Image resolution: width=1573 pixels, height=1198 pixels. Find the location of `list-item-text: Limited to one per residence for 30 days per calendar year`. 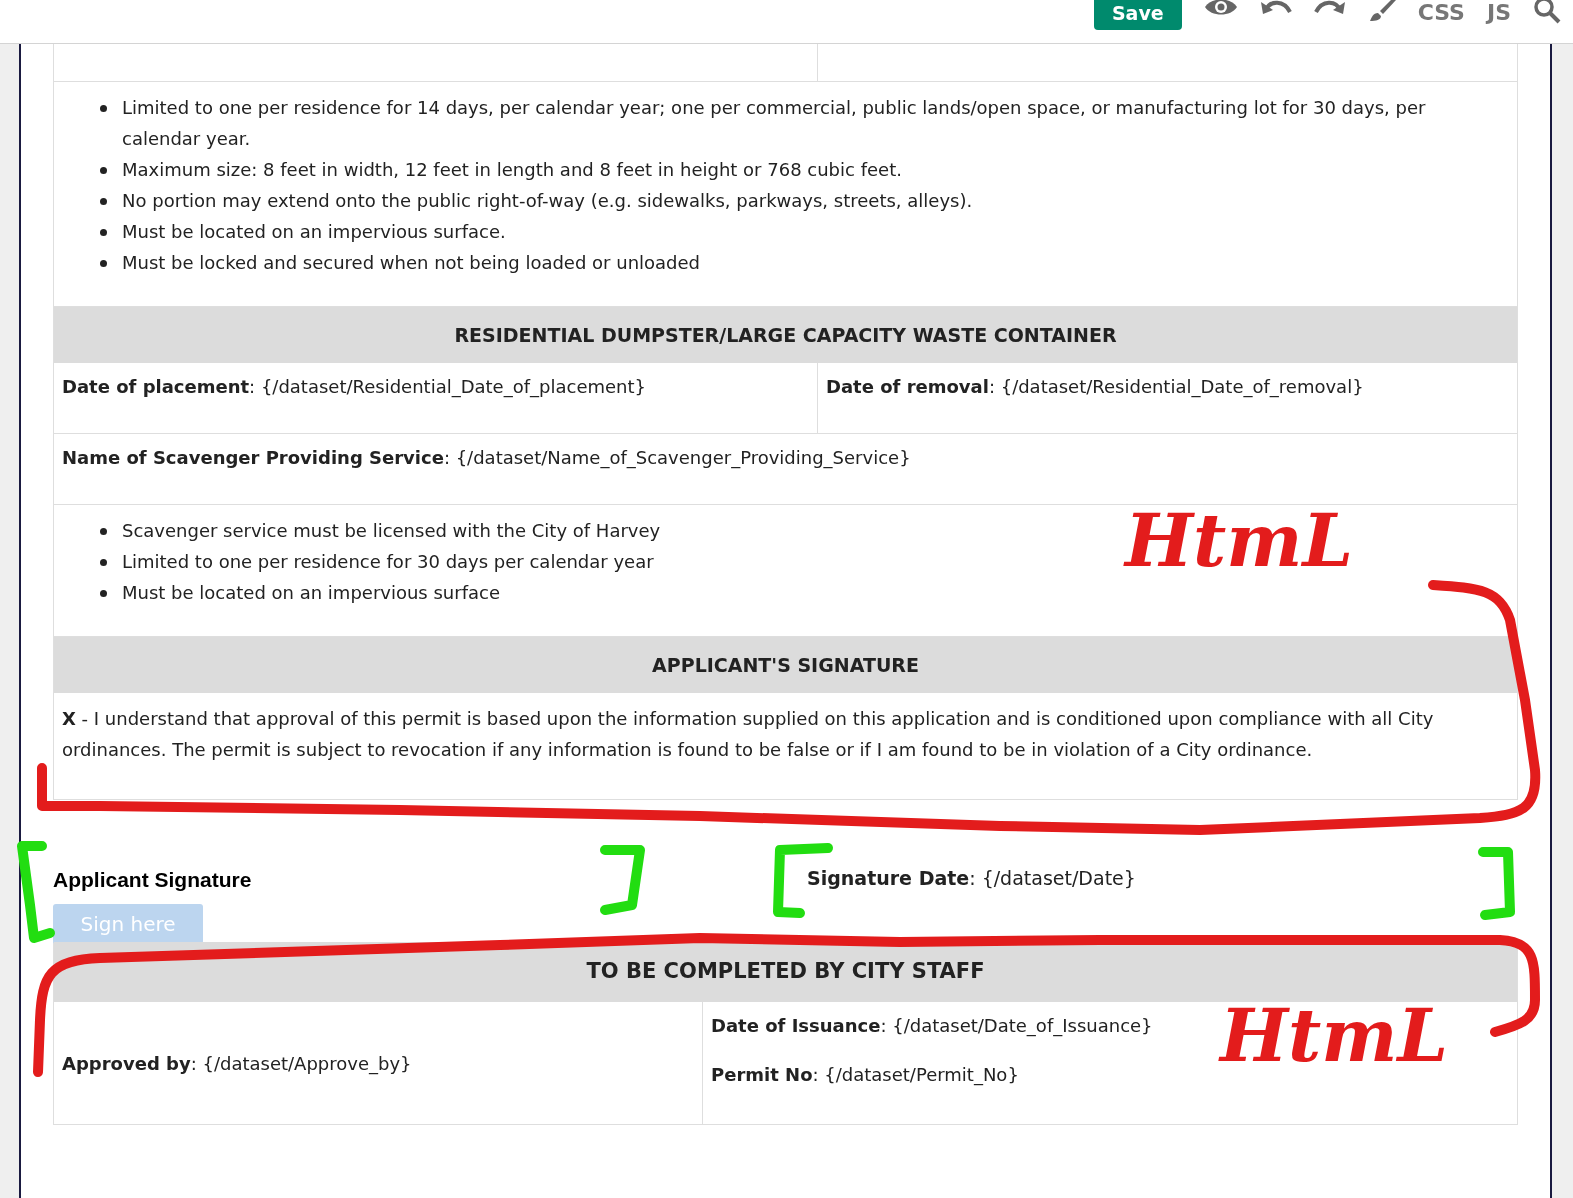

list-item-text: Limited to one per residence for 30 days per calendar year is located at coordinates (388, 562).